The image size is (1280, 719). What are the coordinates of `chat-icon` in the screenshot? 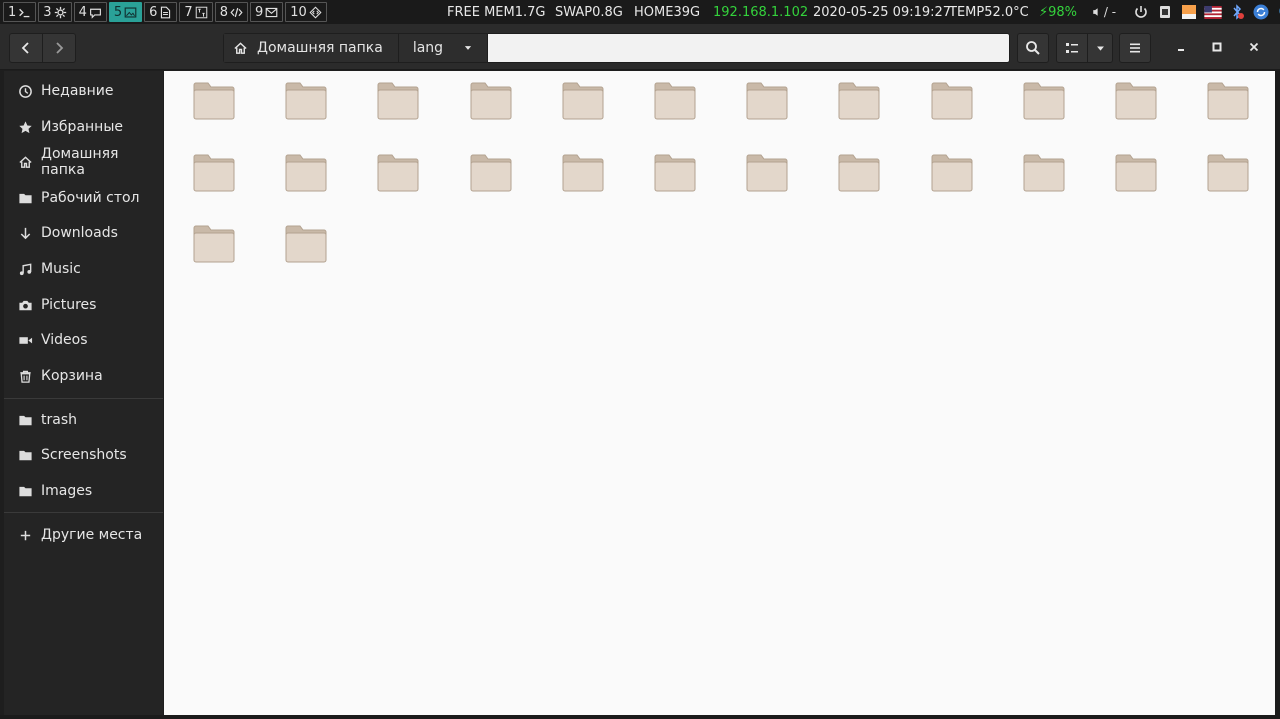 It's located at (95, 13).